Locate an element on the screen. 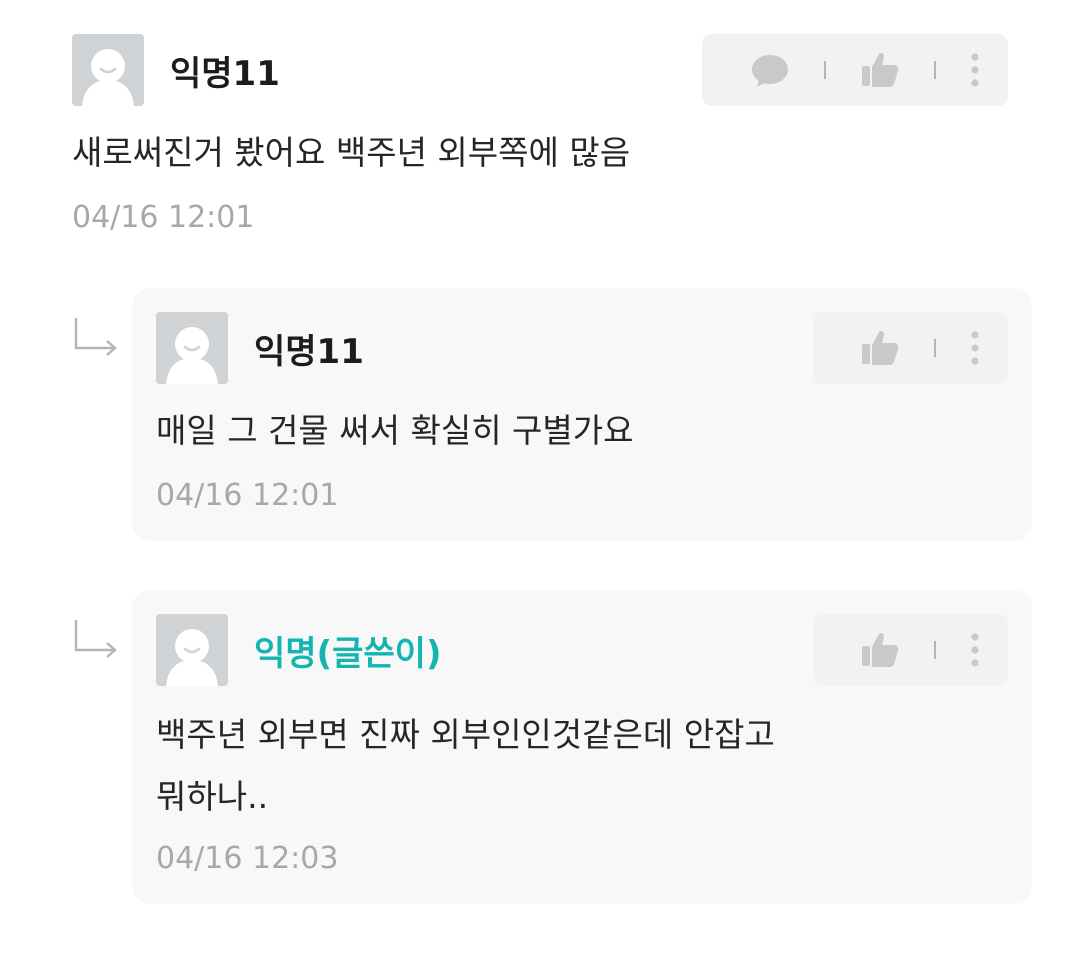  author-nickname: 익명(글쓴이) is located at coordinates (348, 654).